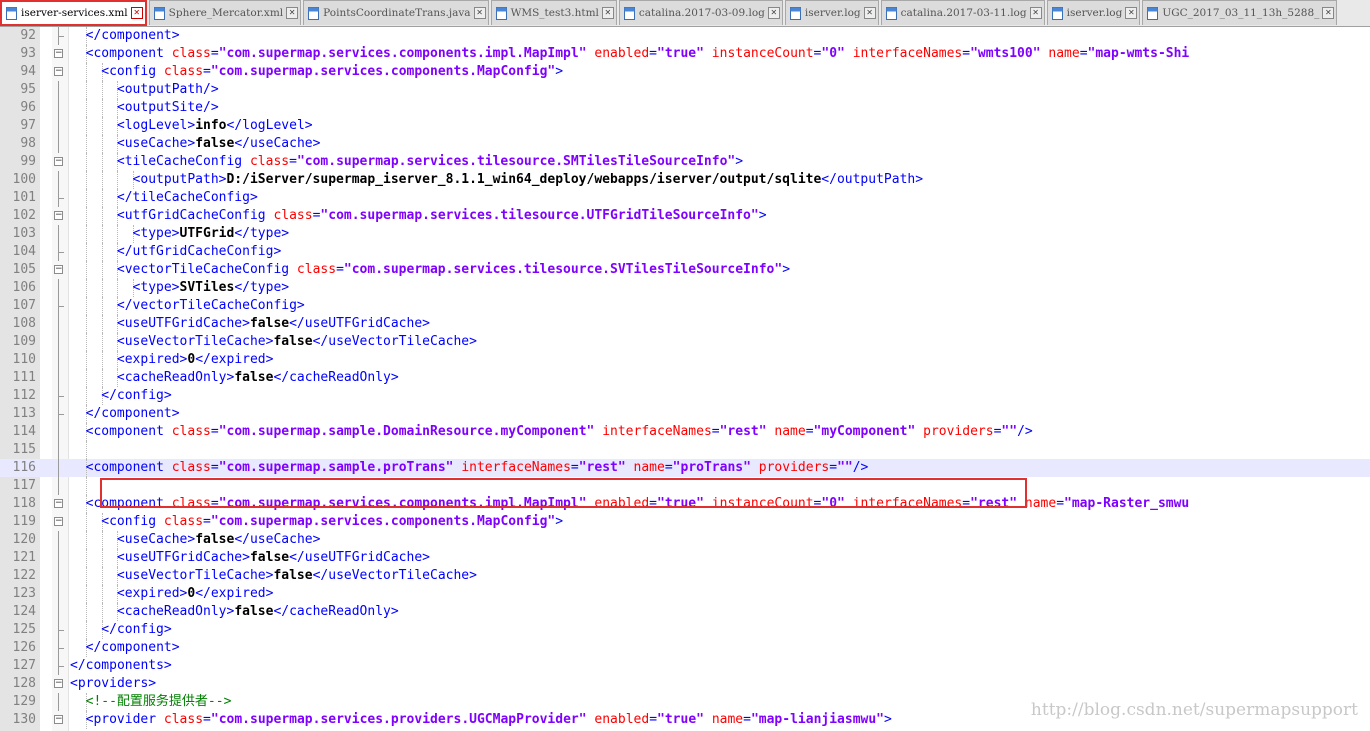  I want to click on line-number: 95, so click(28, 89).